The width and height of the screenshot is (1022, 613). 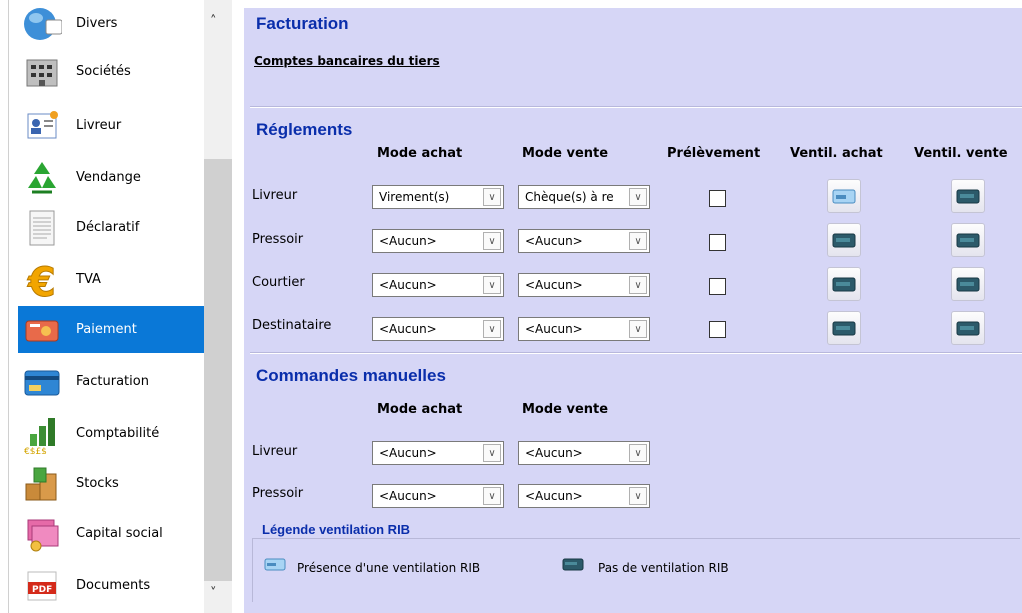 I want to click on sidebar-item-label: Stocks, so click(x=97, y=483).